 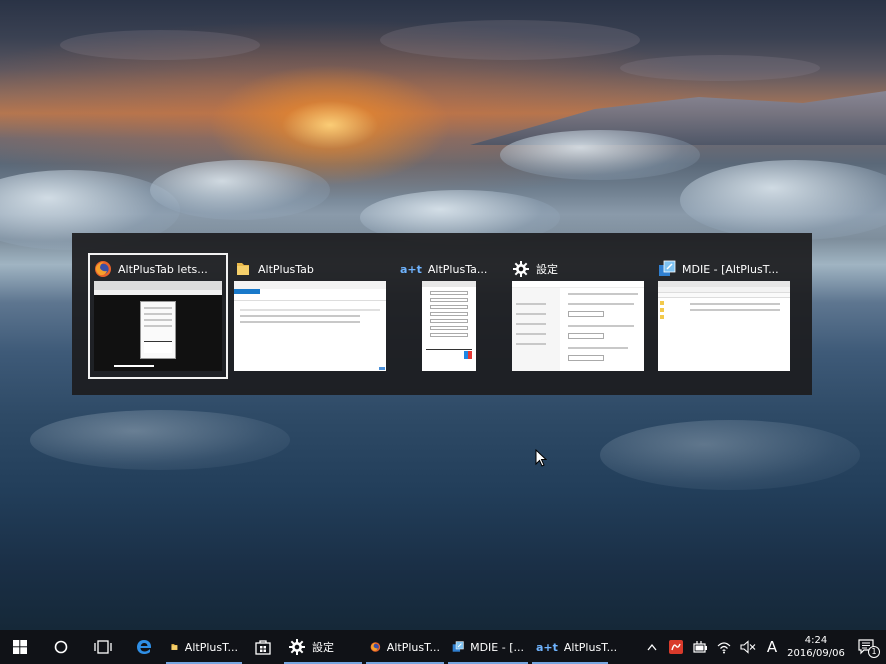 I want to click on show-hidden-icons-button, so click(x=652, y=647).